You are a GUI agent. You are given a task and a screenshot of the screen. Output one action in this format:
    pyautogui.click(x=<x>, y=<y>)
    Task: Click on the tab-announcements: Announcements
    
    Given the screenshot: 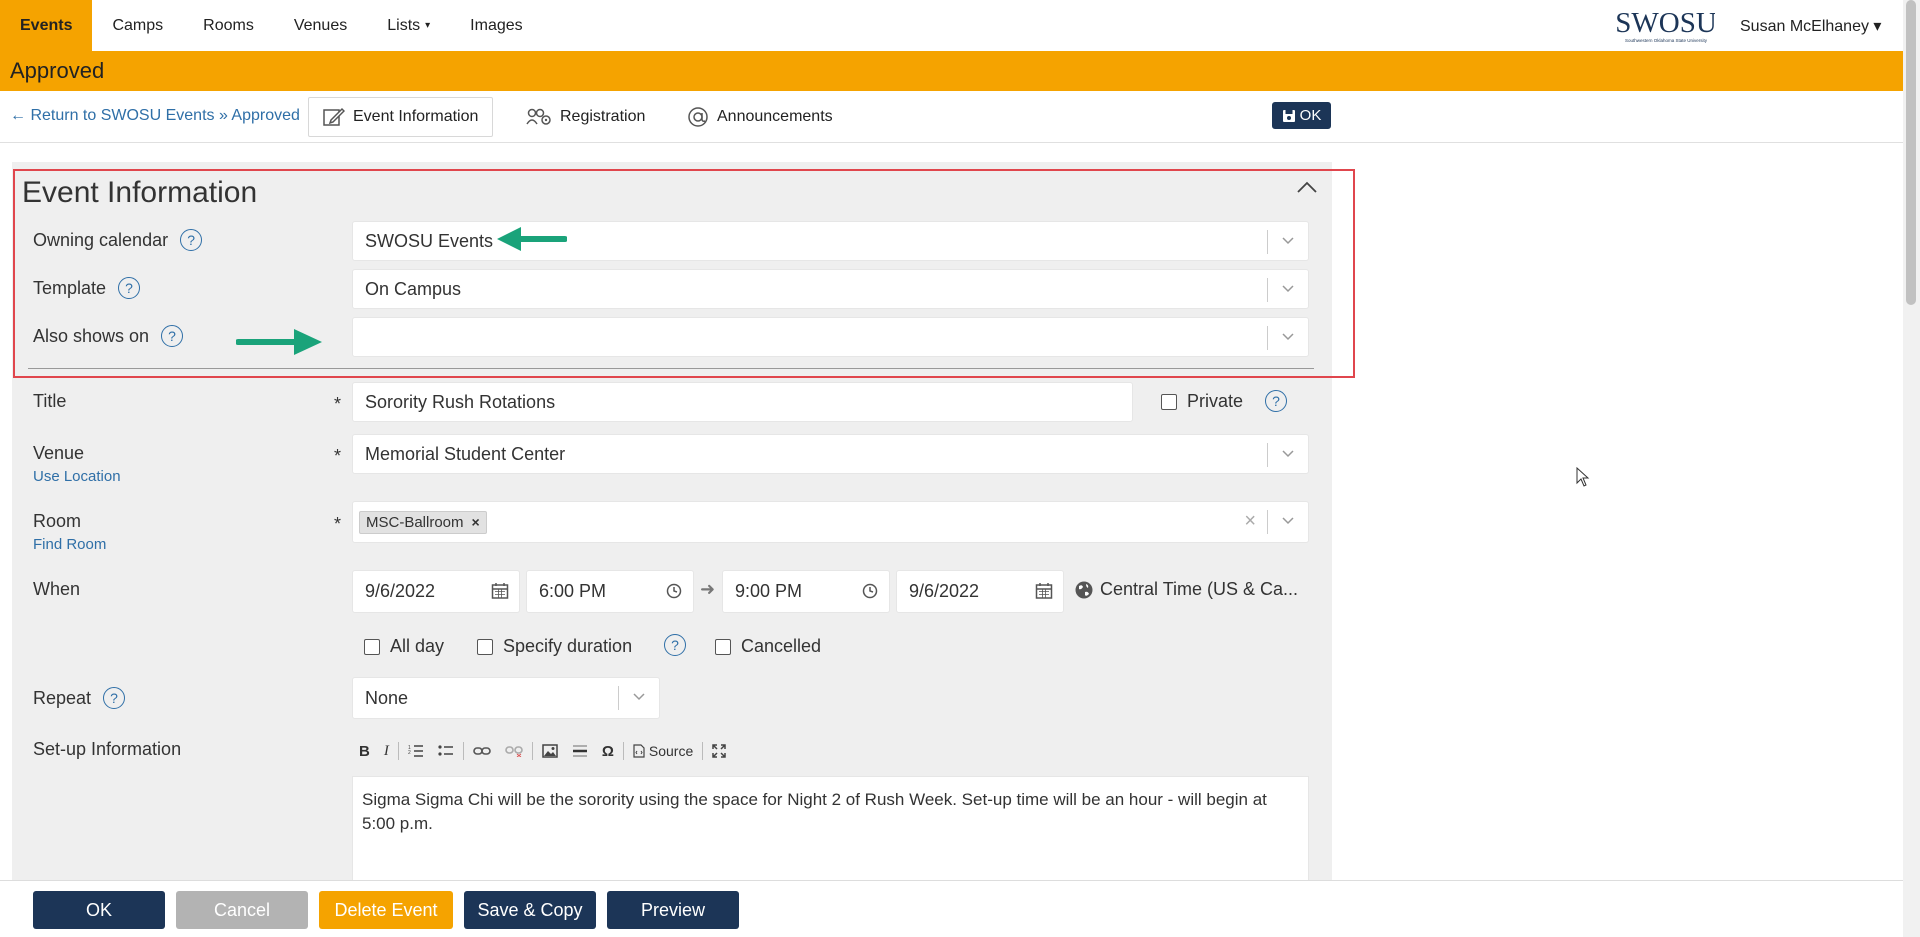 What is the action you would take?
    pyautogui.click(x=760, y=117)
    